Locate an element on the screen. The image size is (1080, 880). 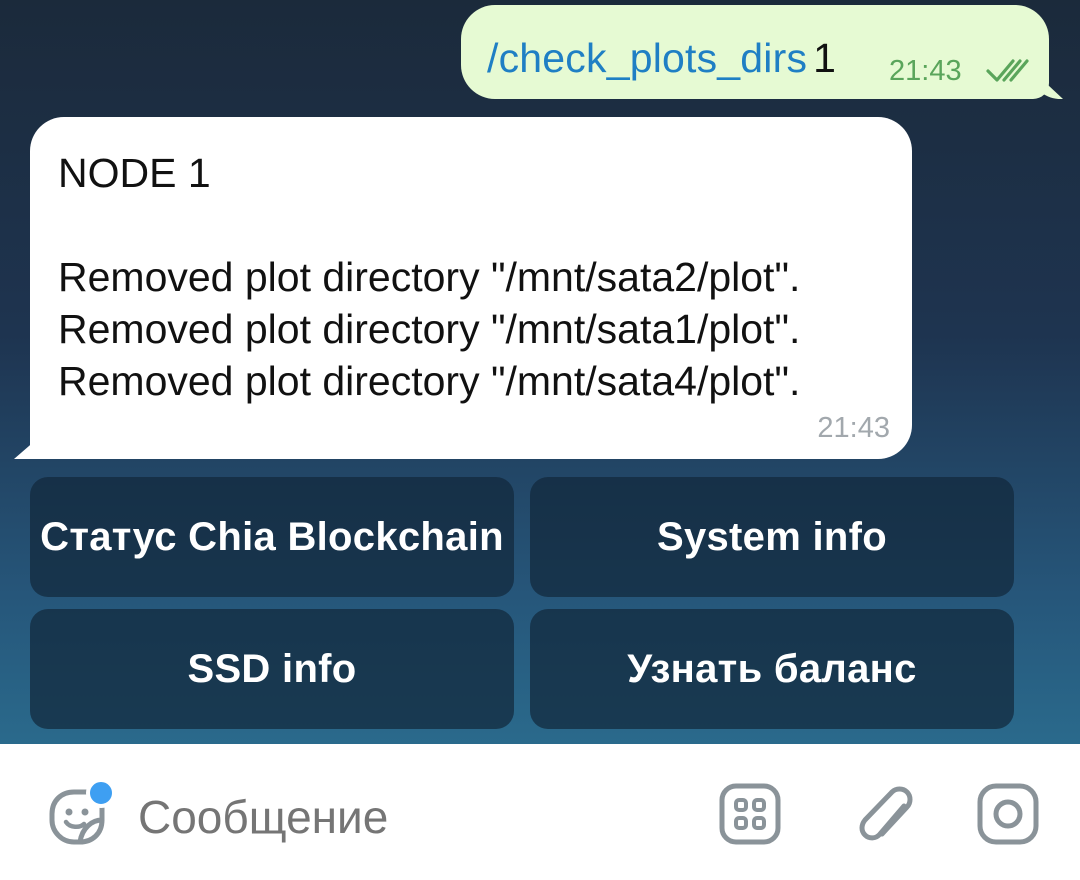
message-text: /check_plots_dirs 1 is located at coordinates (661, 58).